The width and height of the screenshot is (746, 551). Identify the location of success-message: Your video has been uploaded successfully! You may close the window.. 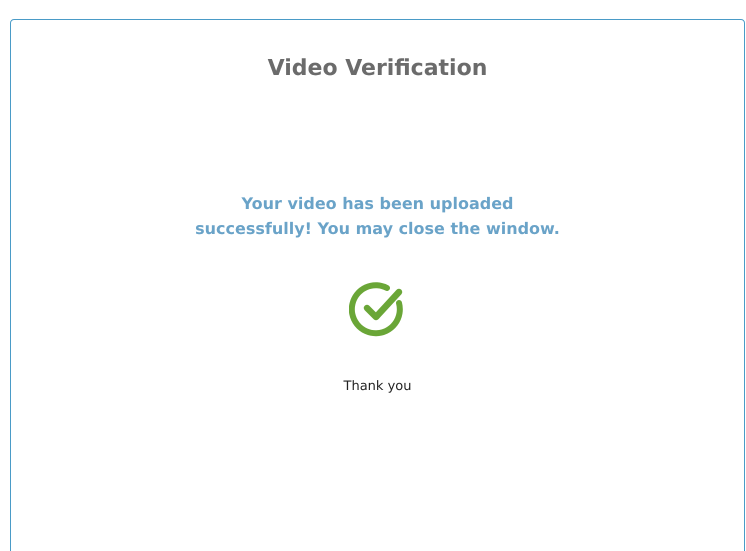
(377, 216).